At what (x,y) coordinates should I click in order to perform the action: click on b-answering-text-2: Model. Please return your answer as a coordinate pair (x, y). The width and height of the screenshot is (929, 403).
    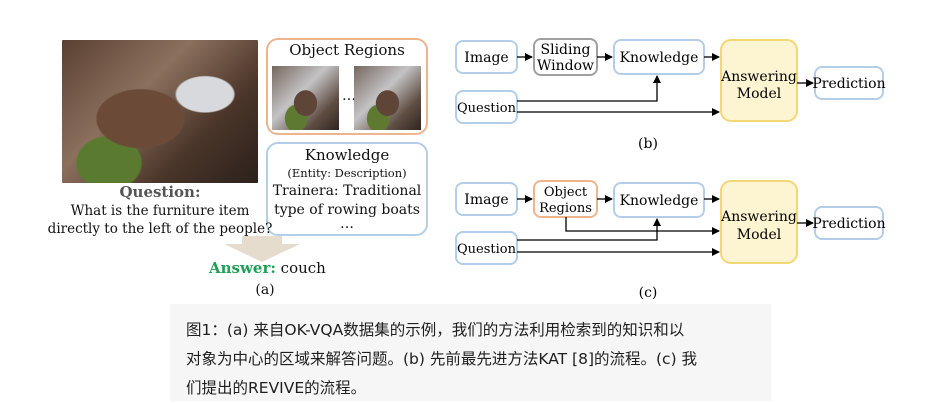
    Looking at the image, I should click on (759, 94).